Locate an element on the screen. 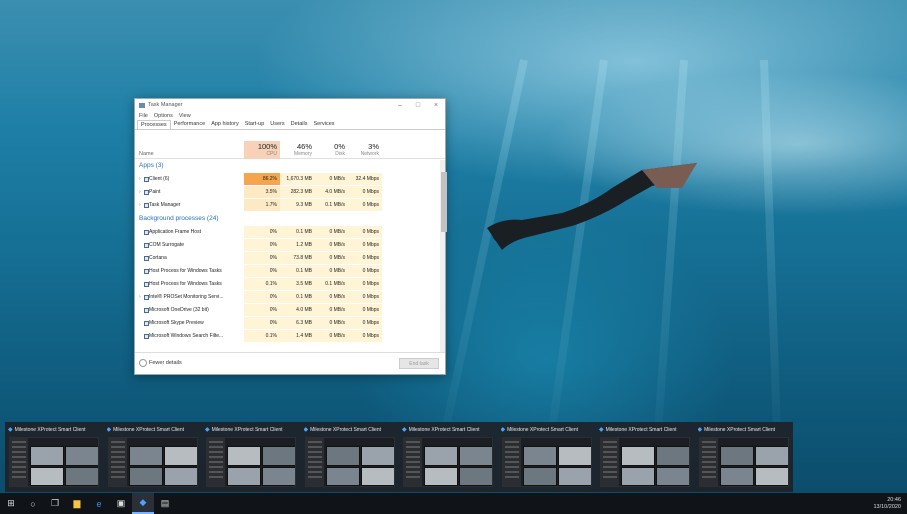 The image size is (907, 514). process-memory: 6.3 MB is located at coordinates (297, 323).